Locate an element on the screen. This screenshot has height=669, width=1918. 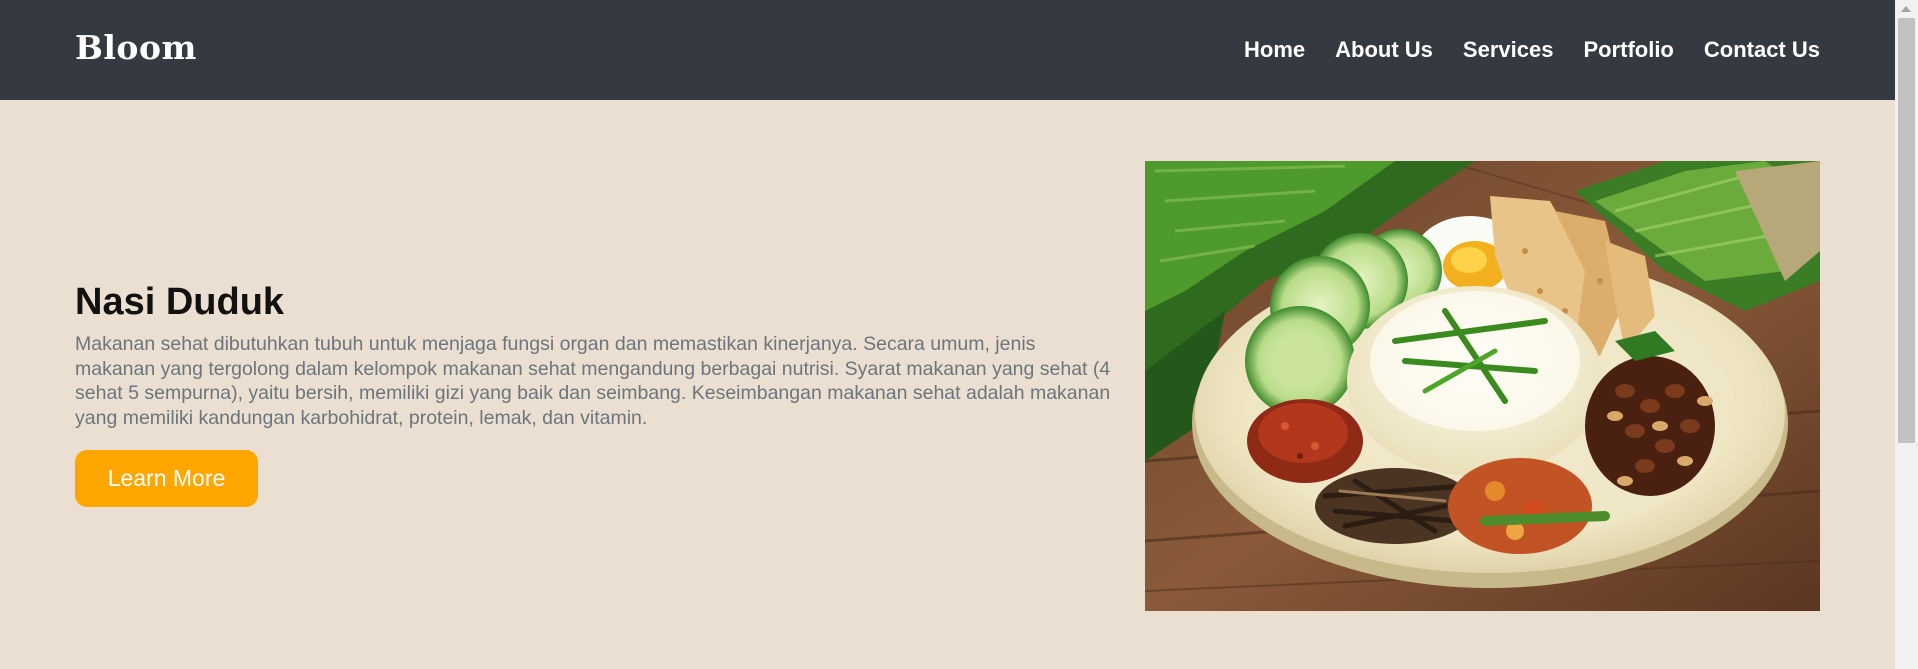
scrollbar-thumb is located at coordinates (1906, 230).